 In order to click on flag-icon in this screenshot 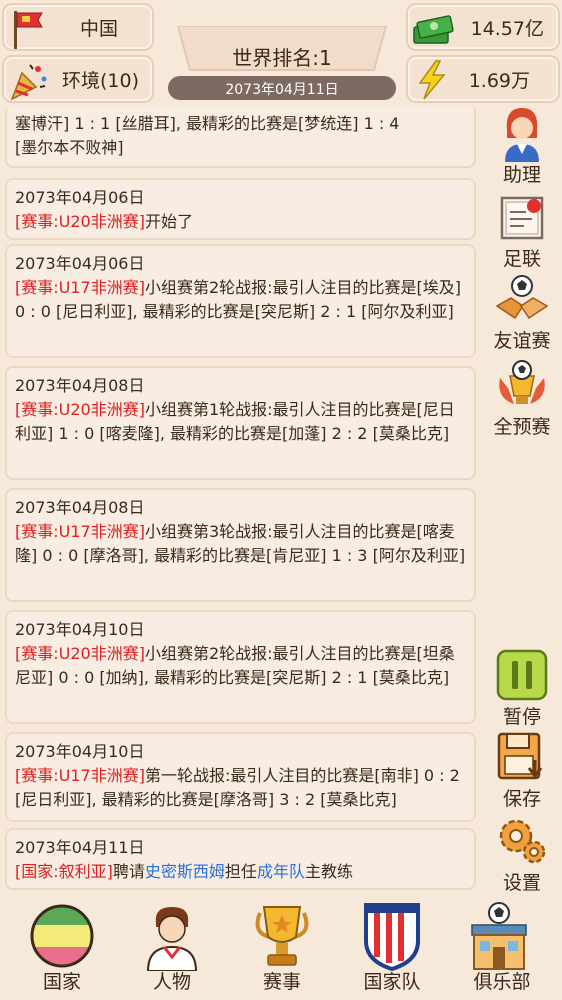, I will do `click(28, 30)`.